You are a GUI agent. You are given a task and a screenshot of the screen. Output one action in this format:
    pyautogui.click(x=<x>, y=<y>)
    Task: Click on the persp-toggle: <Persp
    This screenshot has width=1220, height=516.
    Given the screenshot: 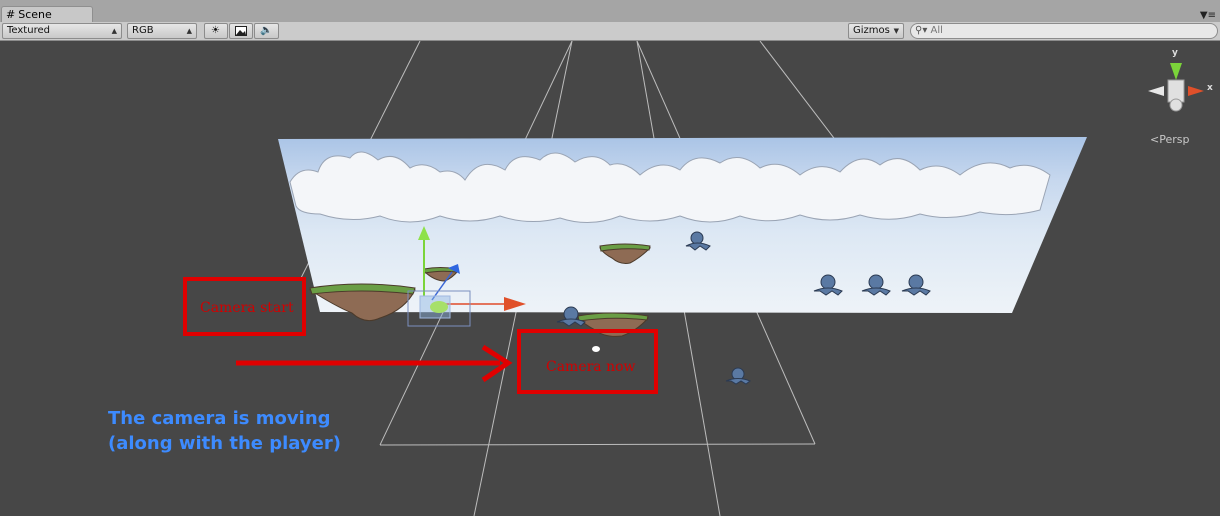 What is the action you would take?
    pyautogui.click(x=1169, y=139)
    